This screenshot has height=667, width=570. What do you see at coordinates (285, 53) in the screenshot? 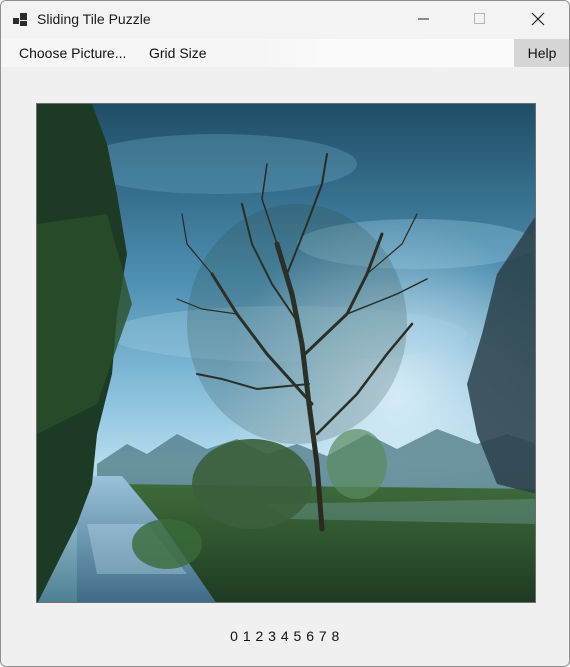
I see `menu-bar: Choose Picture... Grid Size Help` at bounding box center [285, 53].